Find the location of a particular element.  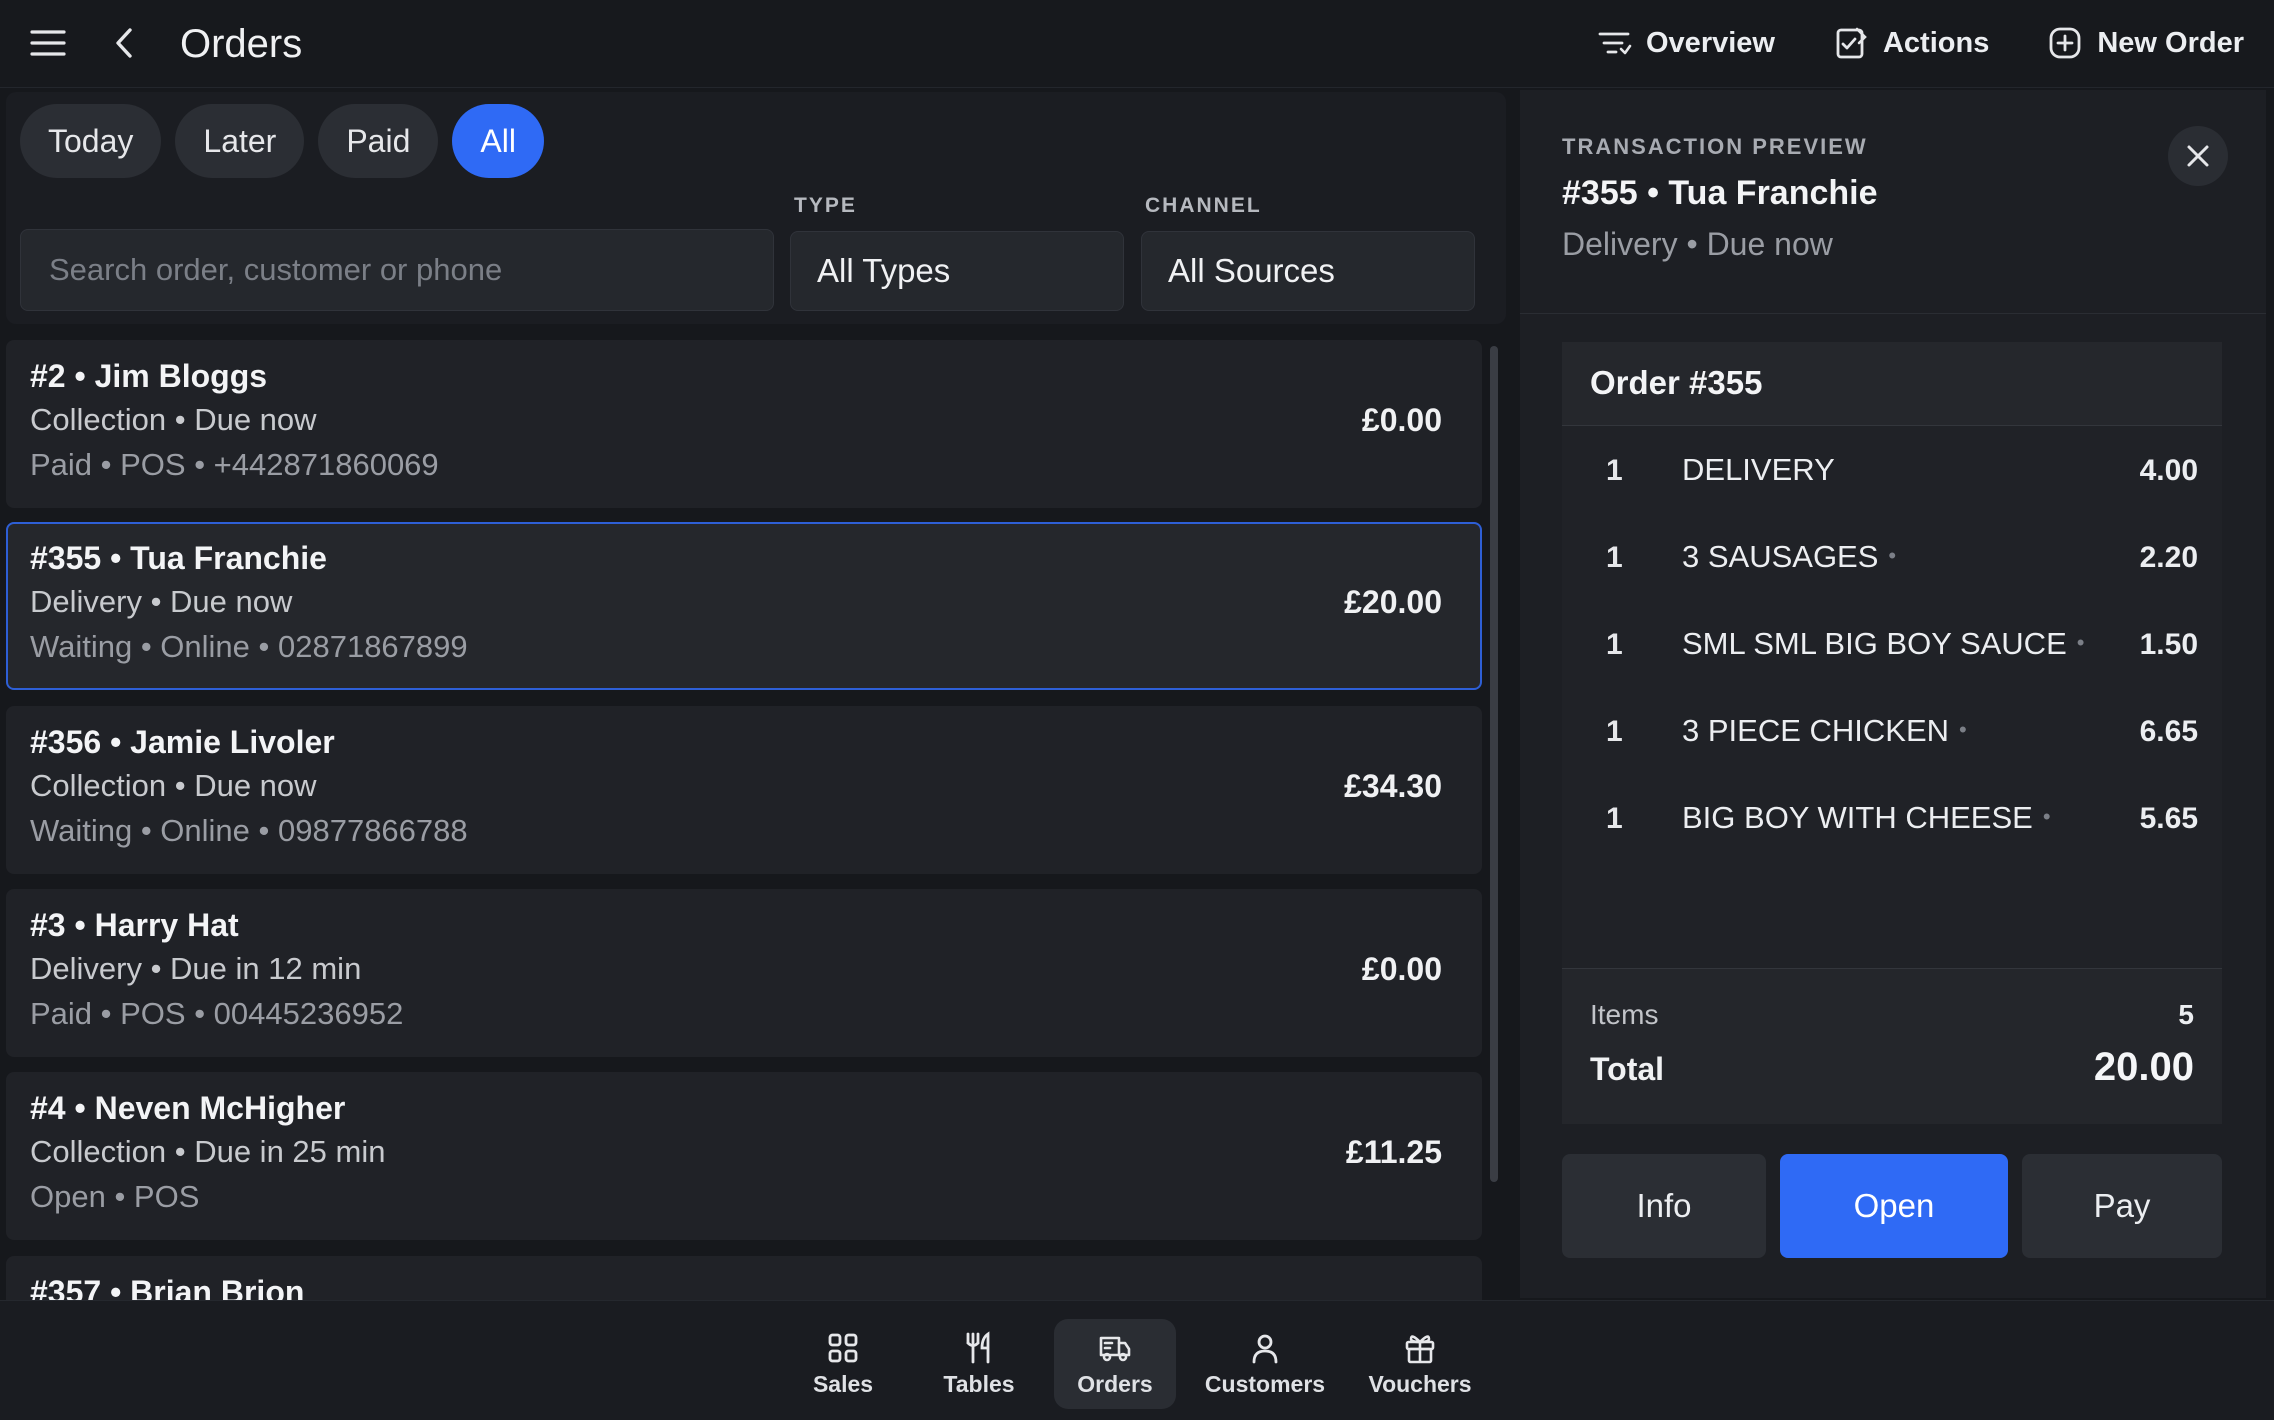

order-price: £20.00 is located at coordinates (1393, 602).